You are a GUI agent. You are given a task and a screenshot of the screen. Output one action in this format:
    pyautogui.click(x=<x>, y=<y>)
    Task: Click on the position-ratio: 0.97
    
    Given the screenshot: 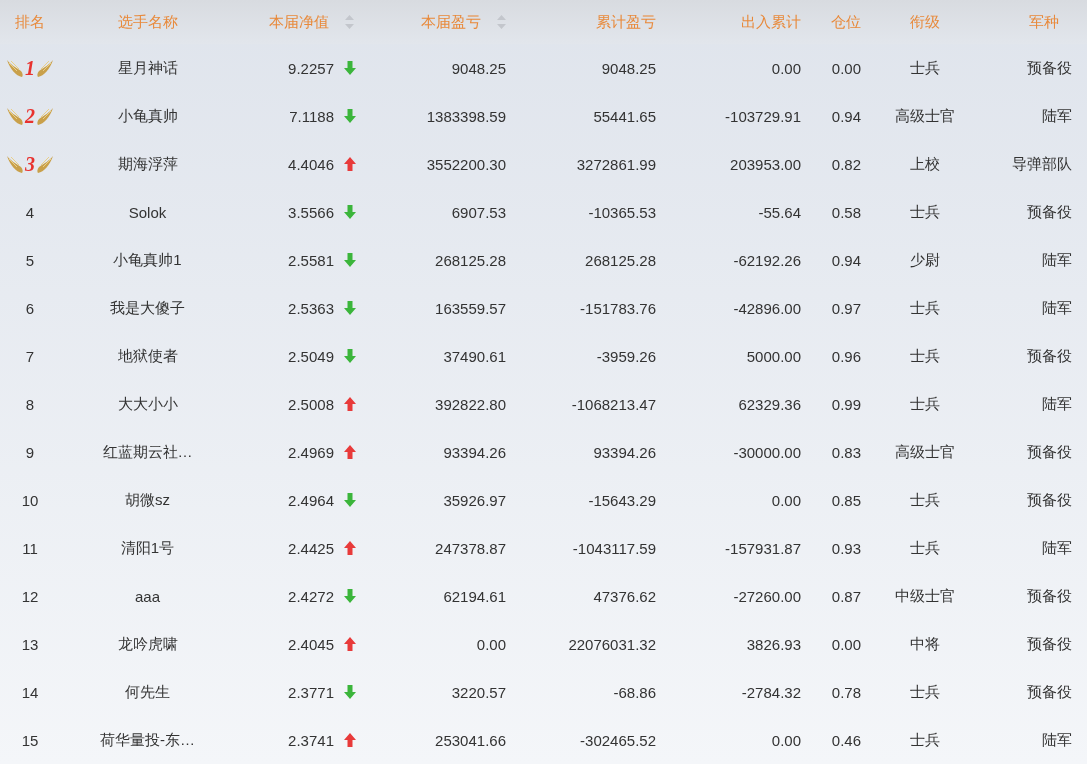 What is the action you would take?
    pyautogui.click(x=846, y=308)
    